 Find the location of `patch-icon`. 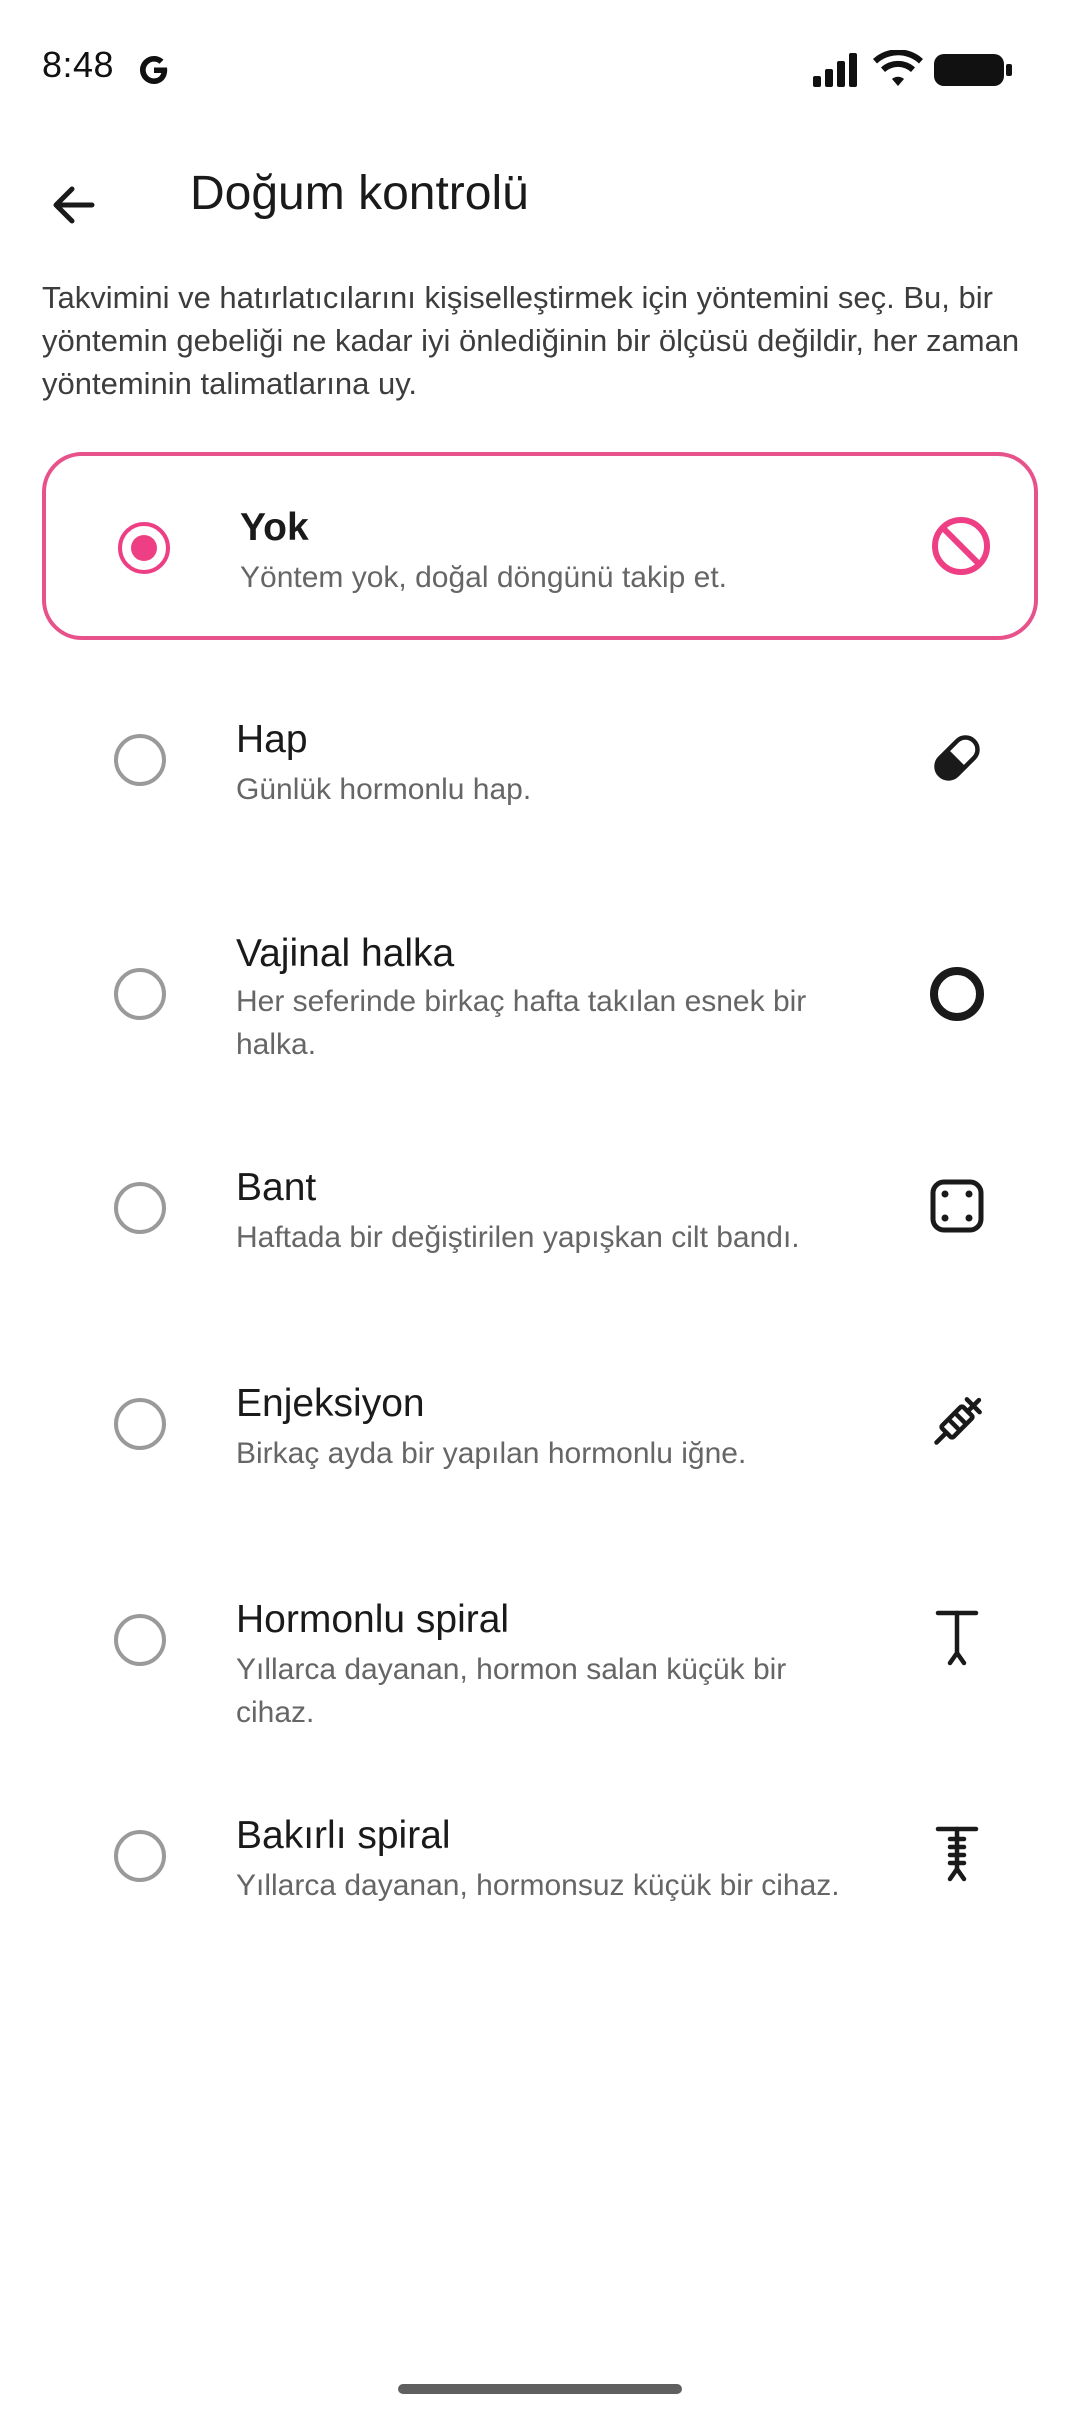

patch-icon is located at coordinates (957, 1206).